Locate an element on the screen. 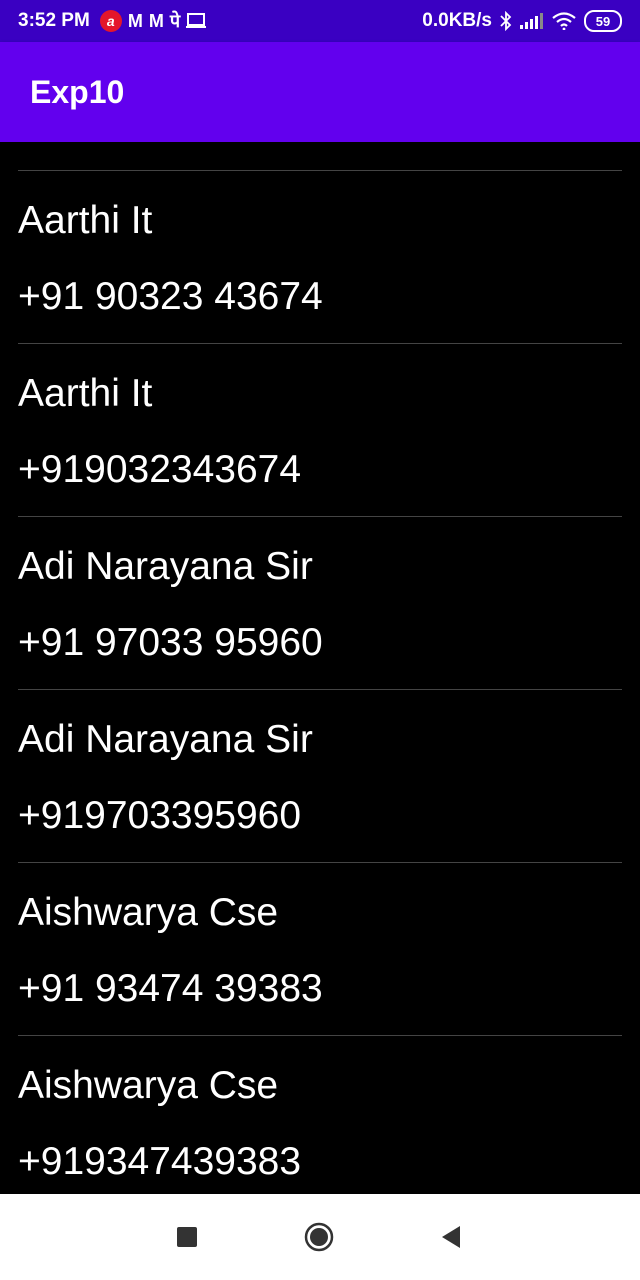 This screenshot has height=1280, width=640. contact-phone: +919703395960 is located at coordinates (160, 815).